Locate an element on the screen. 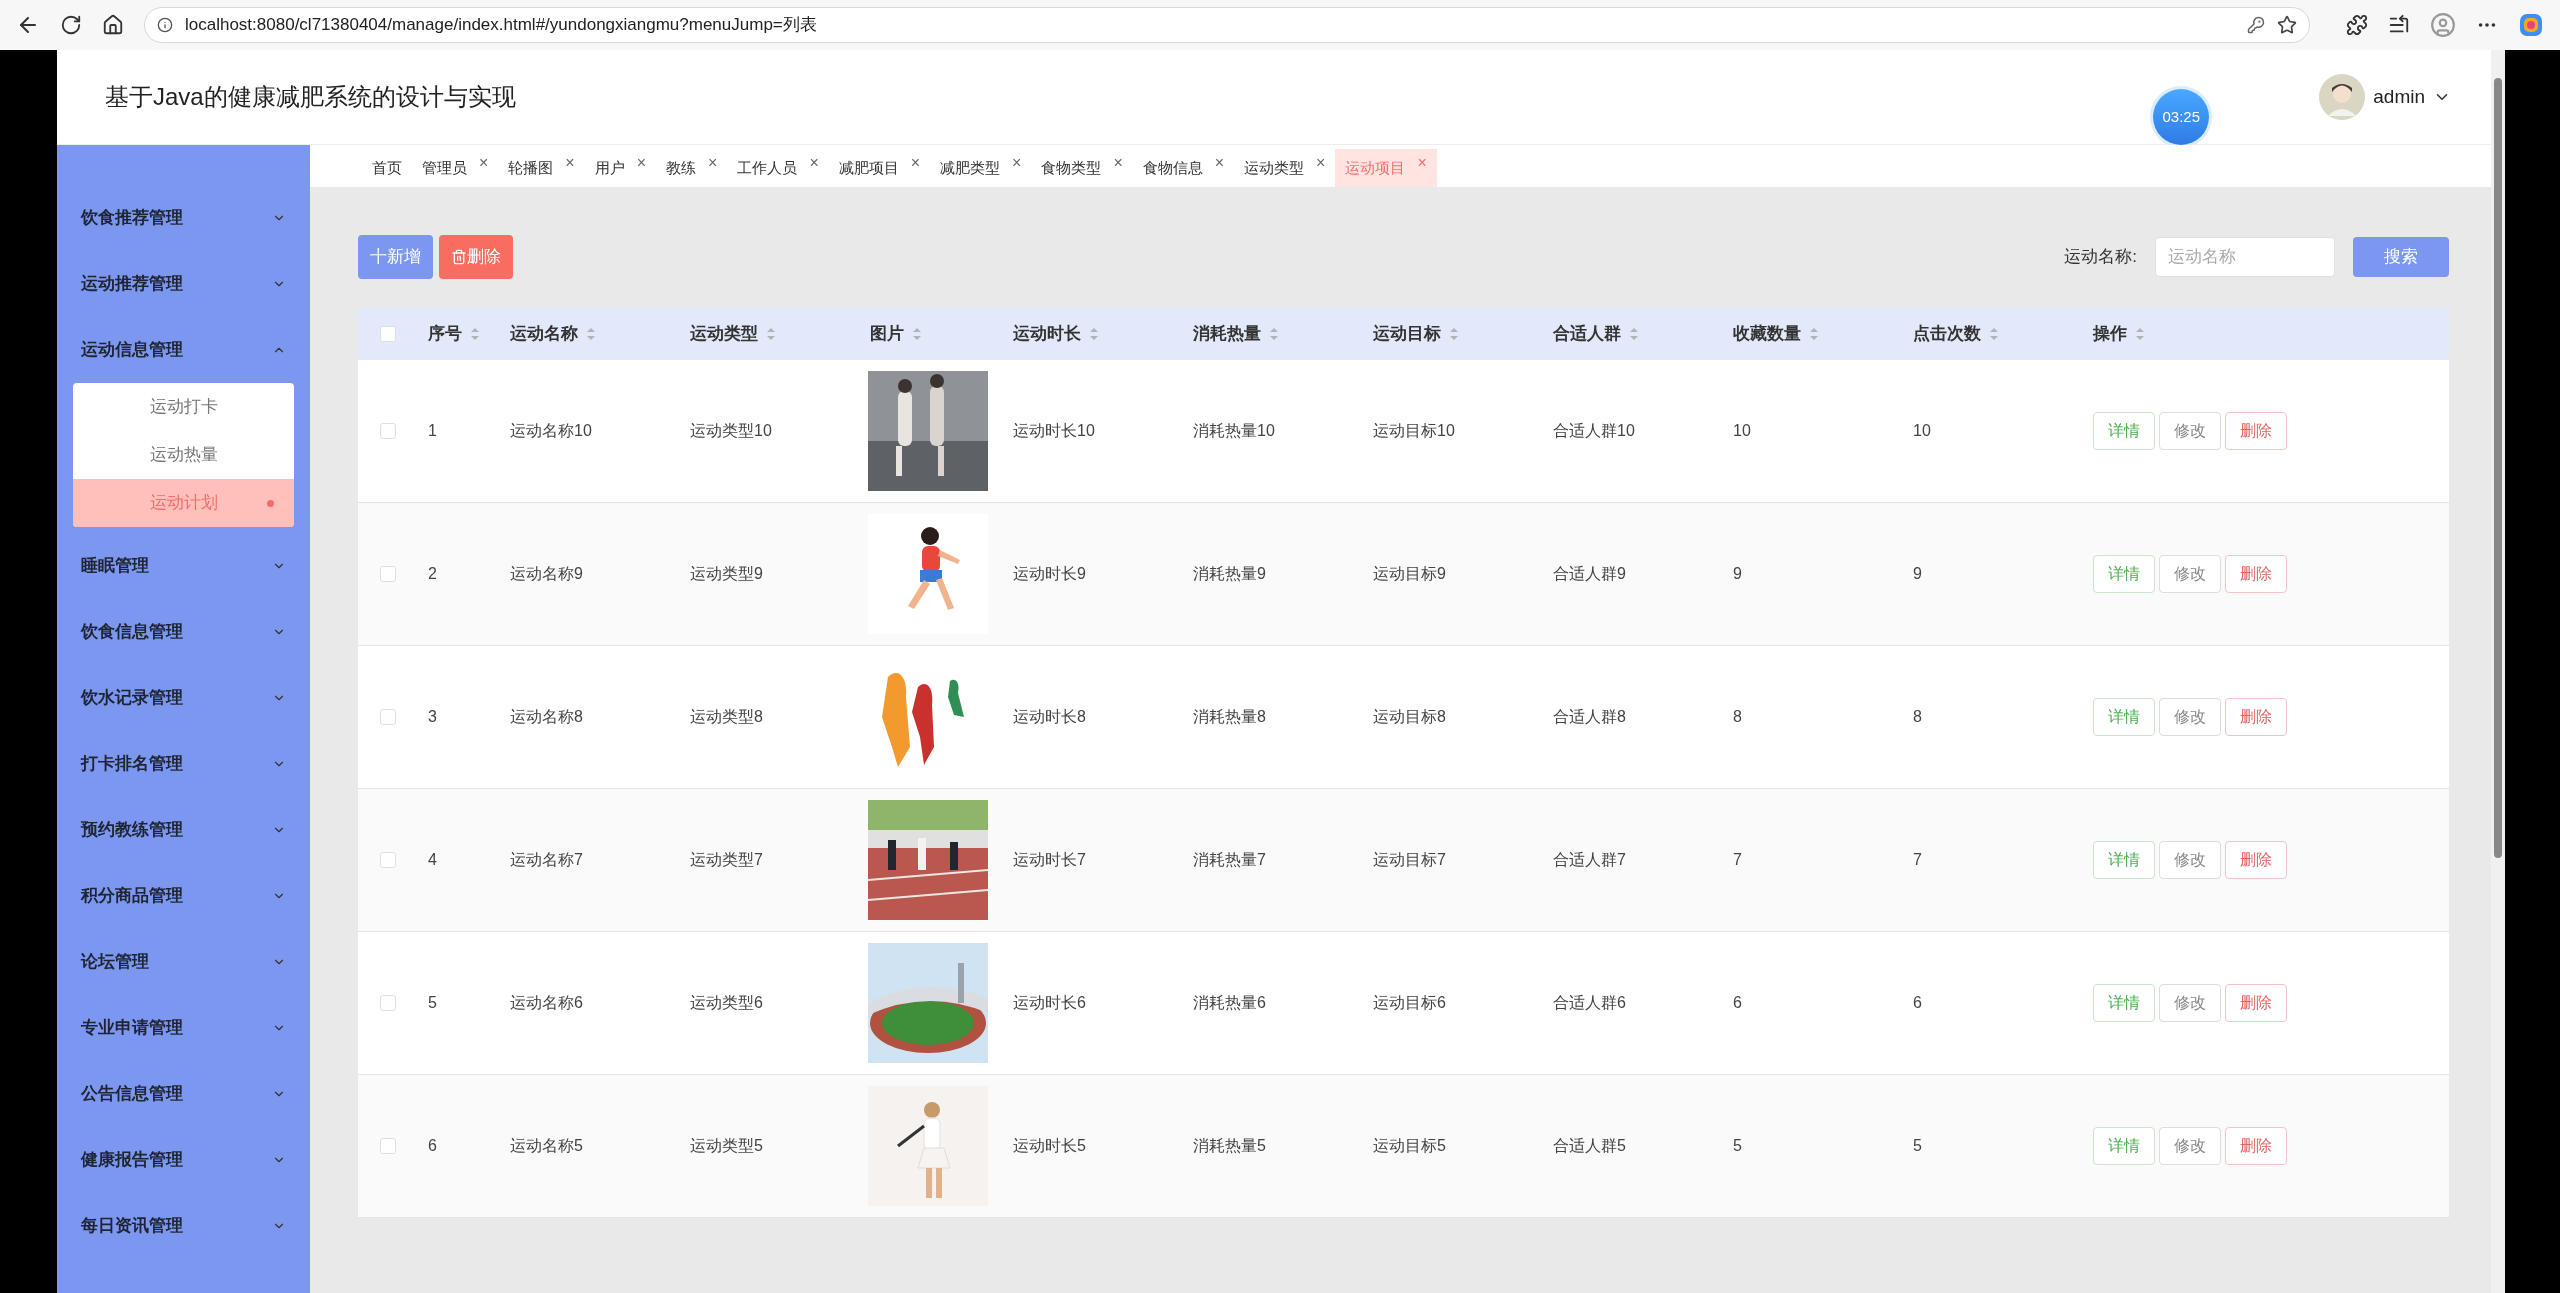  page-tab: 首页 is located at coordinates (387, 168).